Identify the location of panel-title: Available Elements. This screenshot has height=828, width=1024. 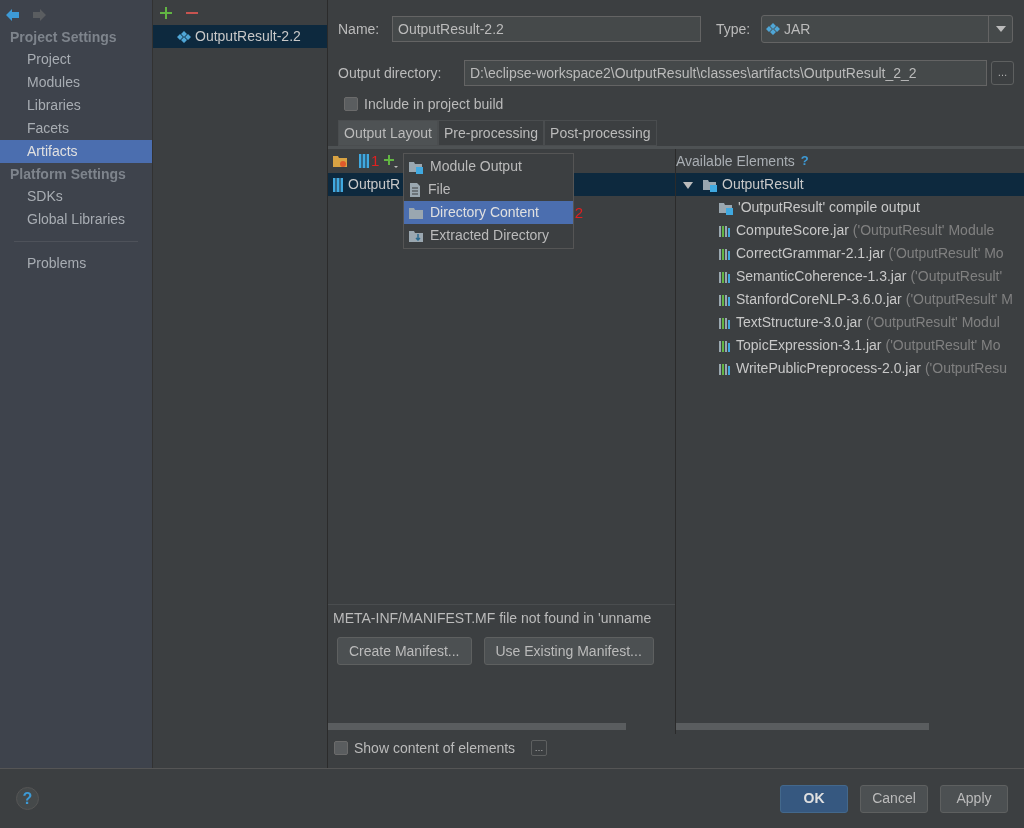
(735, 161).